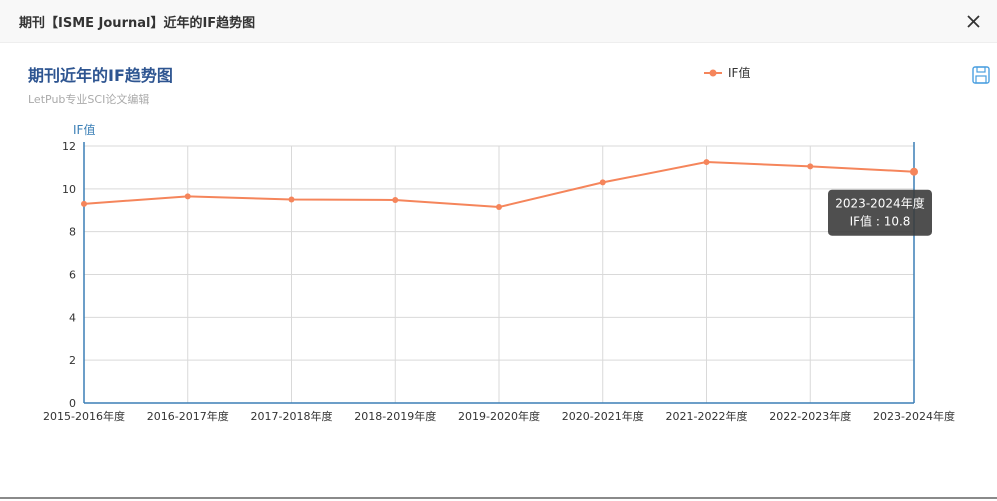 This screenshot has width=997, height=501. What do you see at coordinates (72, 403) in the screenshot?
I see `y-tick-label: 0` at bounding box center [72, 403].